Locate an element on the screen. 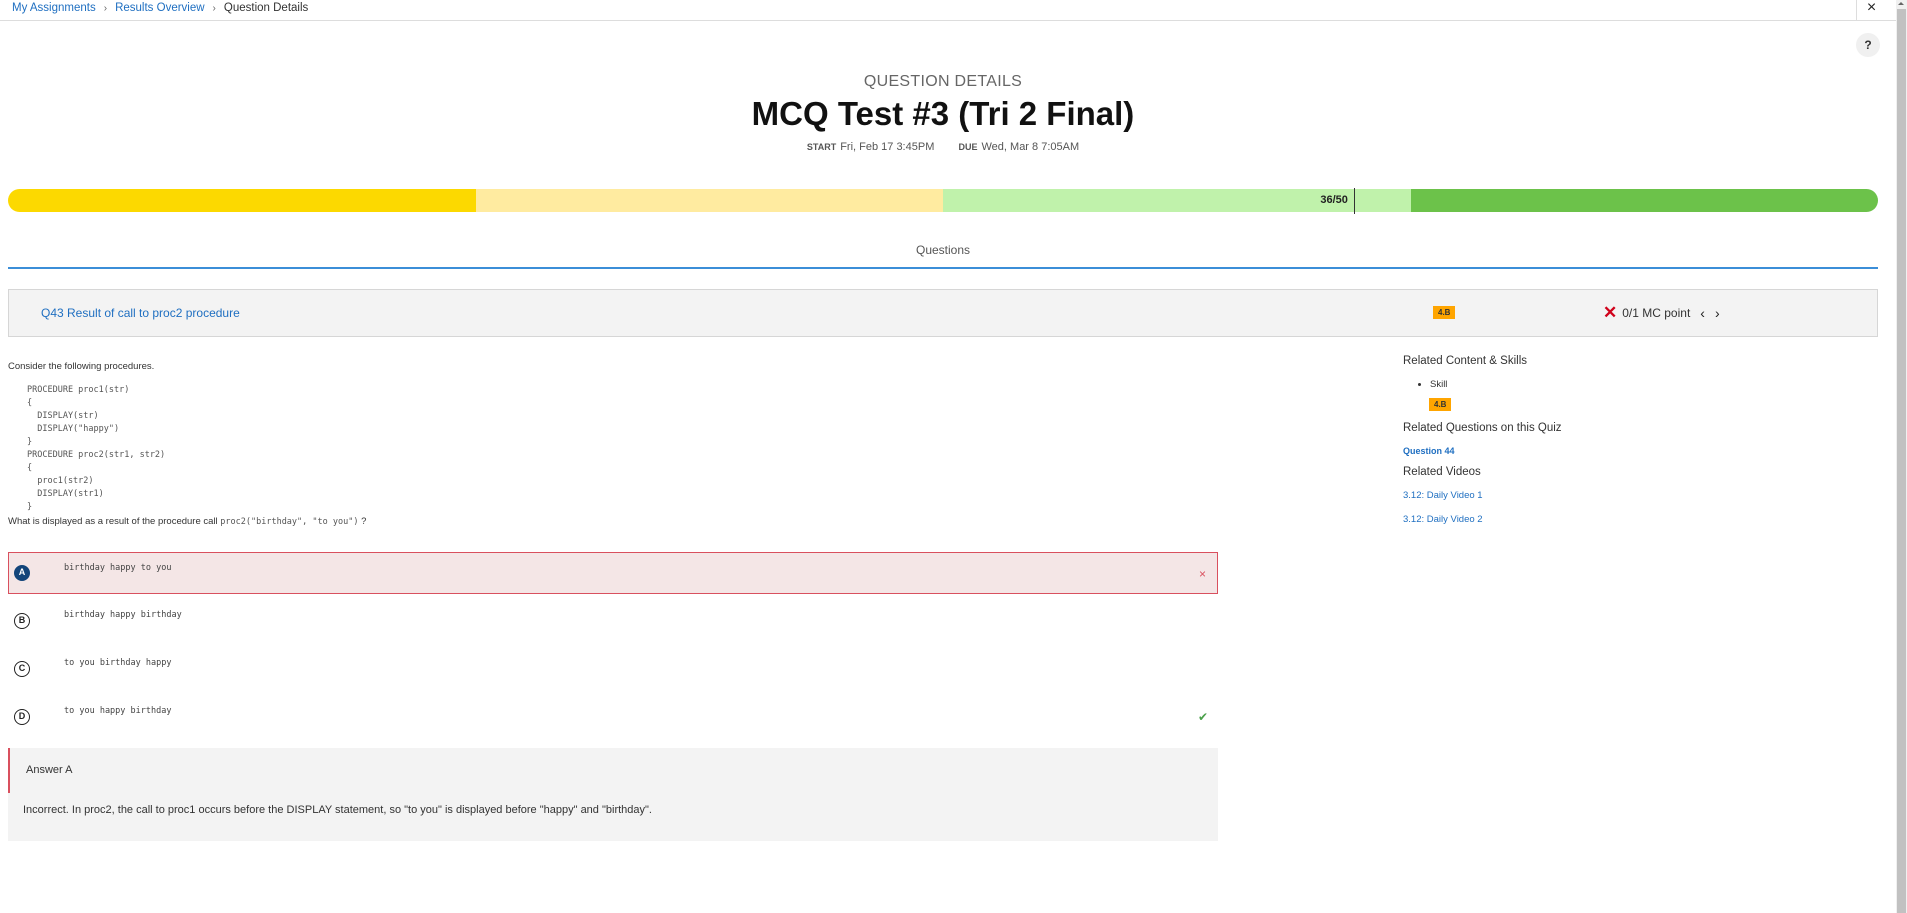 This screenshot has height=913, width=1907. help-icon: ? is located at coordinates (1868, 45).